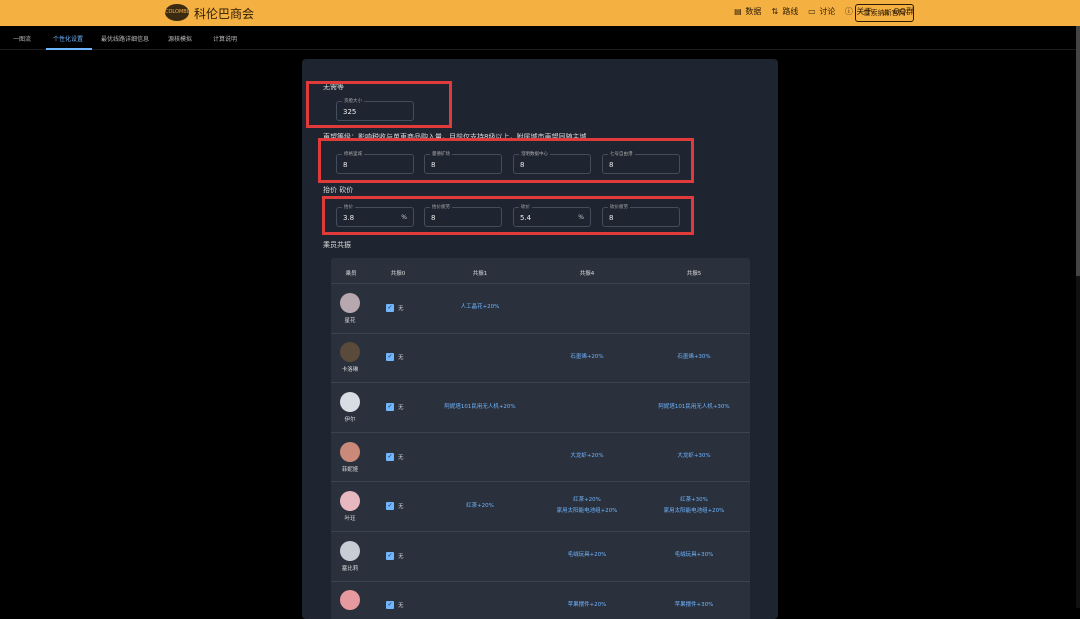 This screenshot has height=619, width=1080. I want to click on crew-name: 伊尔, so click(350, 420).